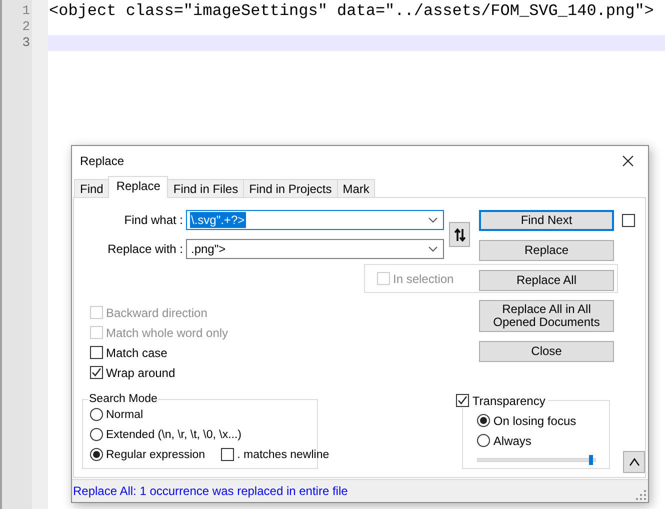  Describe the element at coordinates (141, 373) in the screenshot. I see `checkbox-label: Wrap around` at that location.